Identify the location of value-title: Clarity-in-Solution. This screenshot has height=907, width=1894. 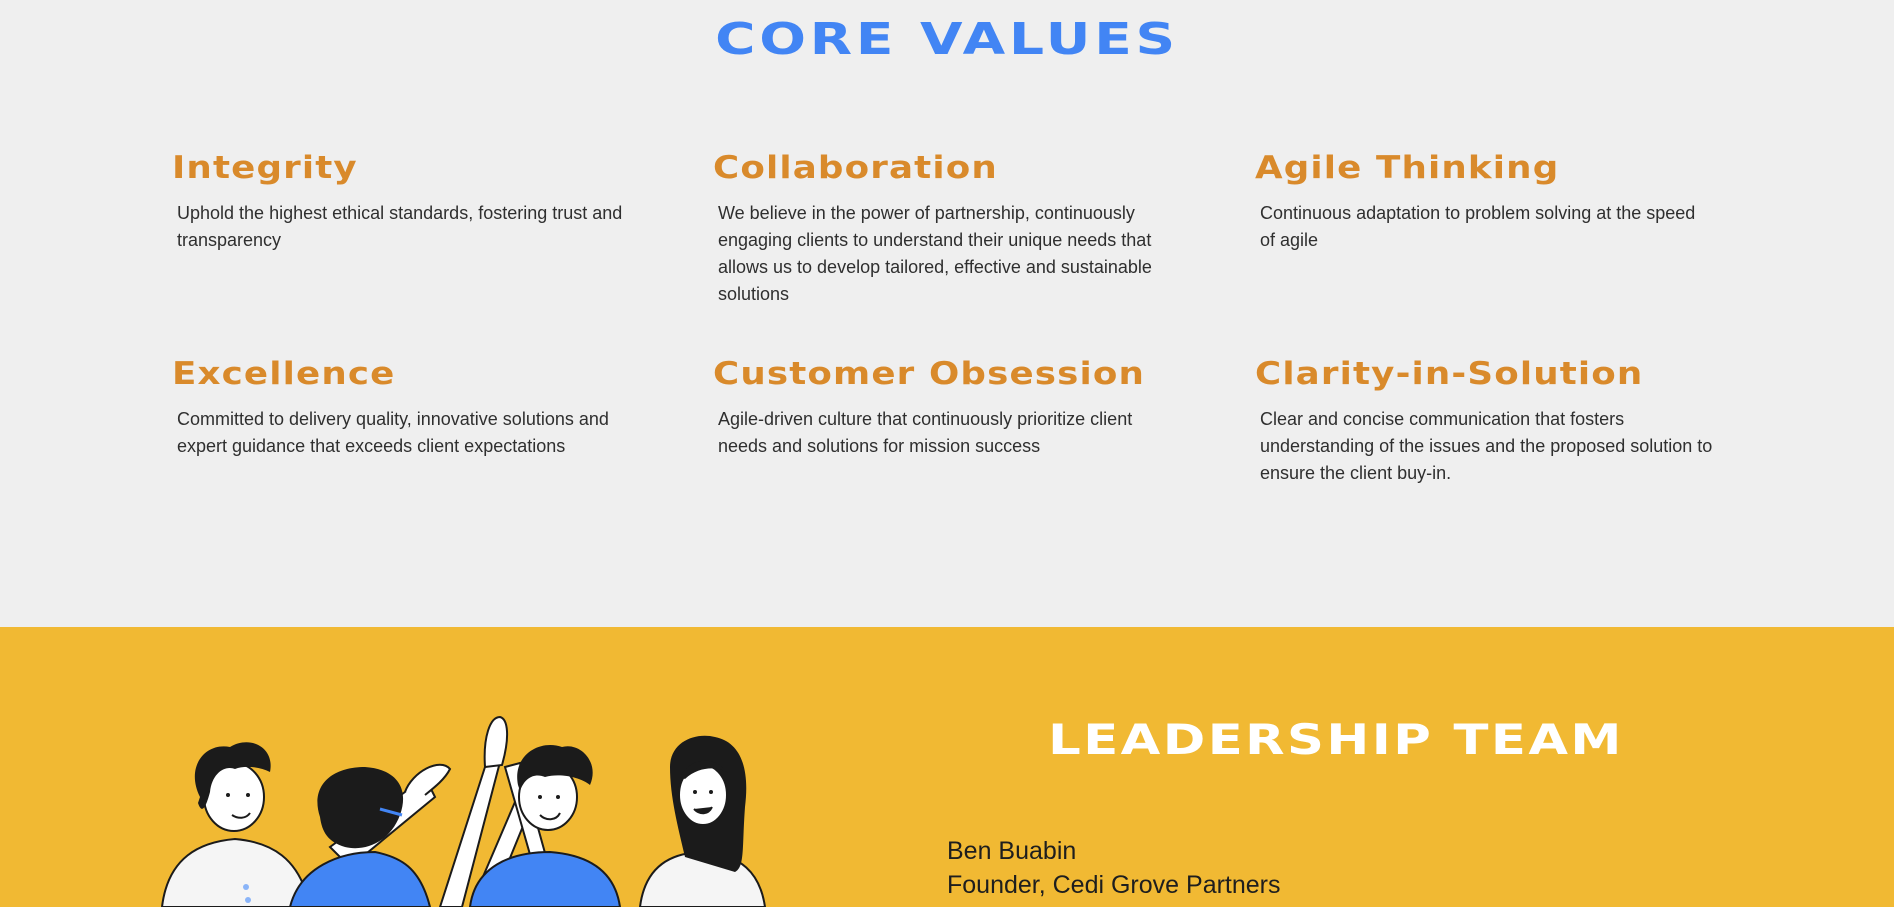
(1449, 374).